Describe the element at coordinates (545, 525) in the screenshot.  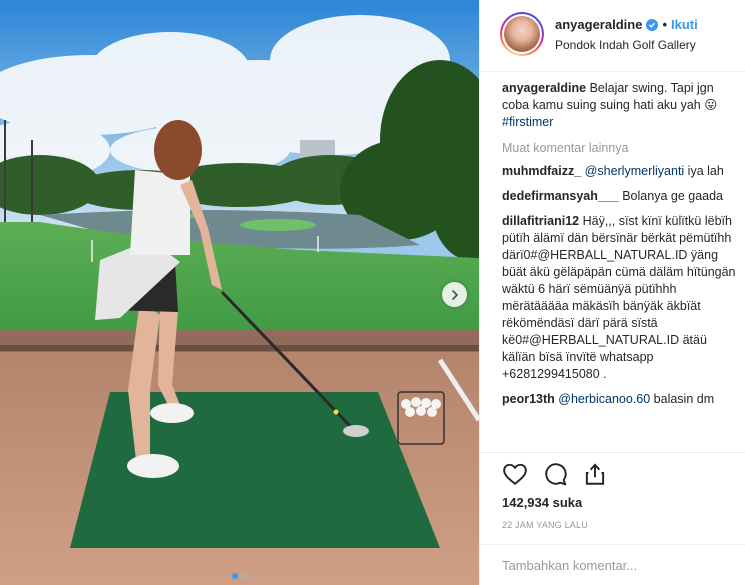
I see `post-timestamp: 22 JAM YANG LALU` at that location.